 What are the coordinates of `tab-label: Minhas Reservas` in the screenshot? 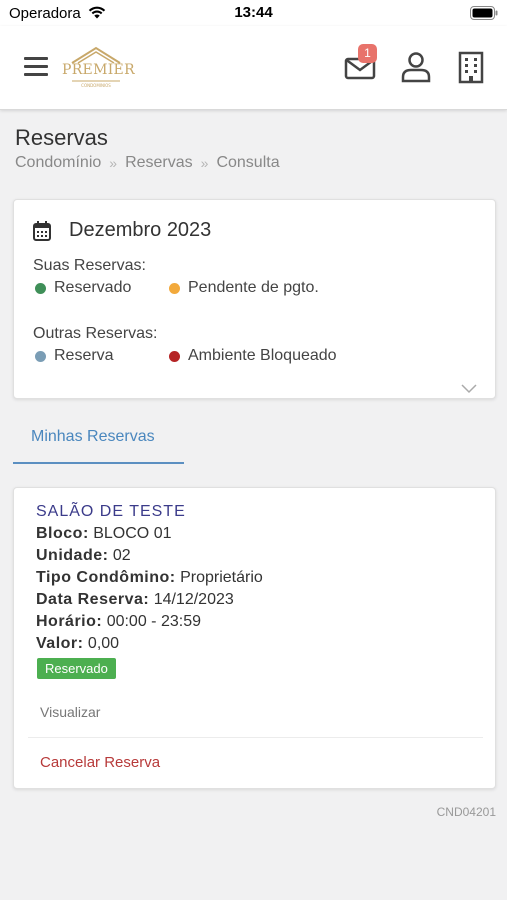 It's located at (93, 436).